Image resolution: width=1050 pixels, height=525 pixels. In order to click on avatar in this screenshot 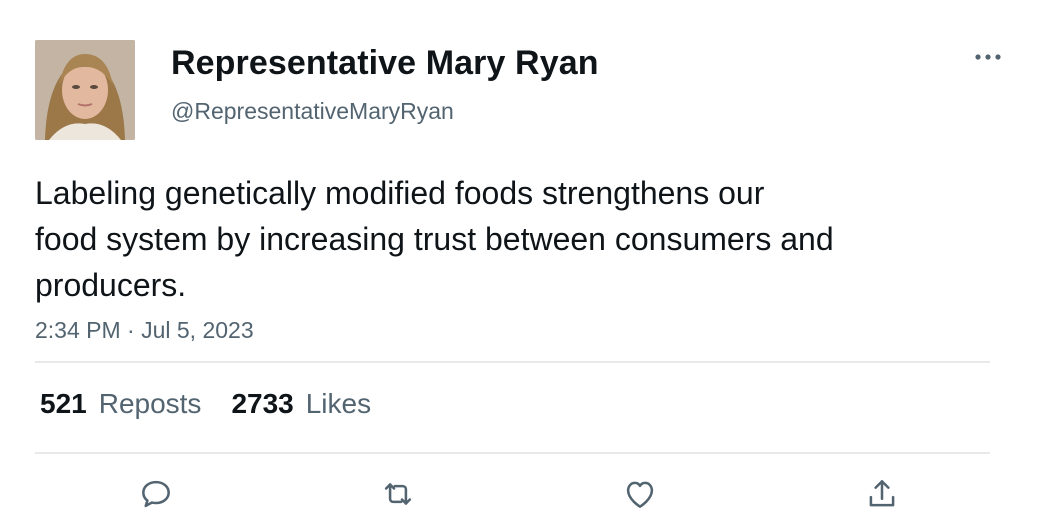, I will do `click(85, 90)`.